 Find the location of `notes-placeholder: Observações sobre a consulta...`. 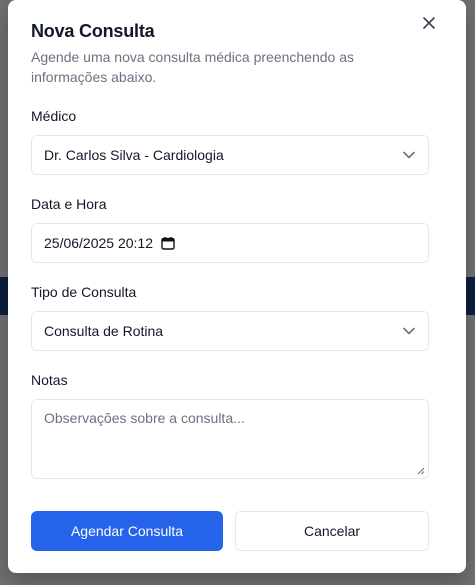

notes-placeholder: Observações sobre a consulta... is located at coordinates (144, 418).